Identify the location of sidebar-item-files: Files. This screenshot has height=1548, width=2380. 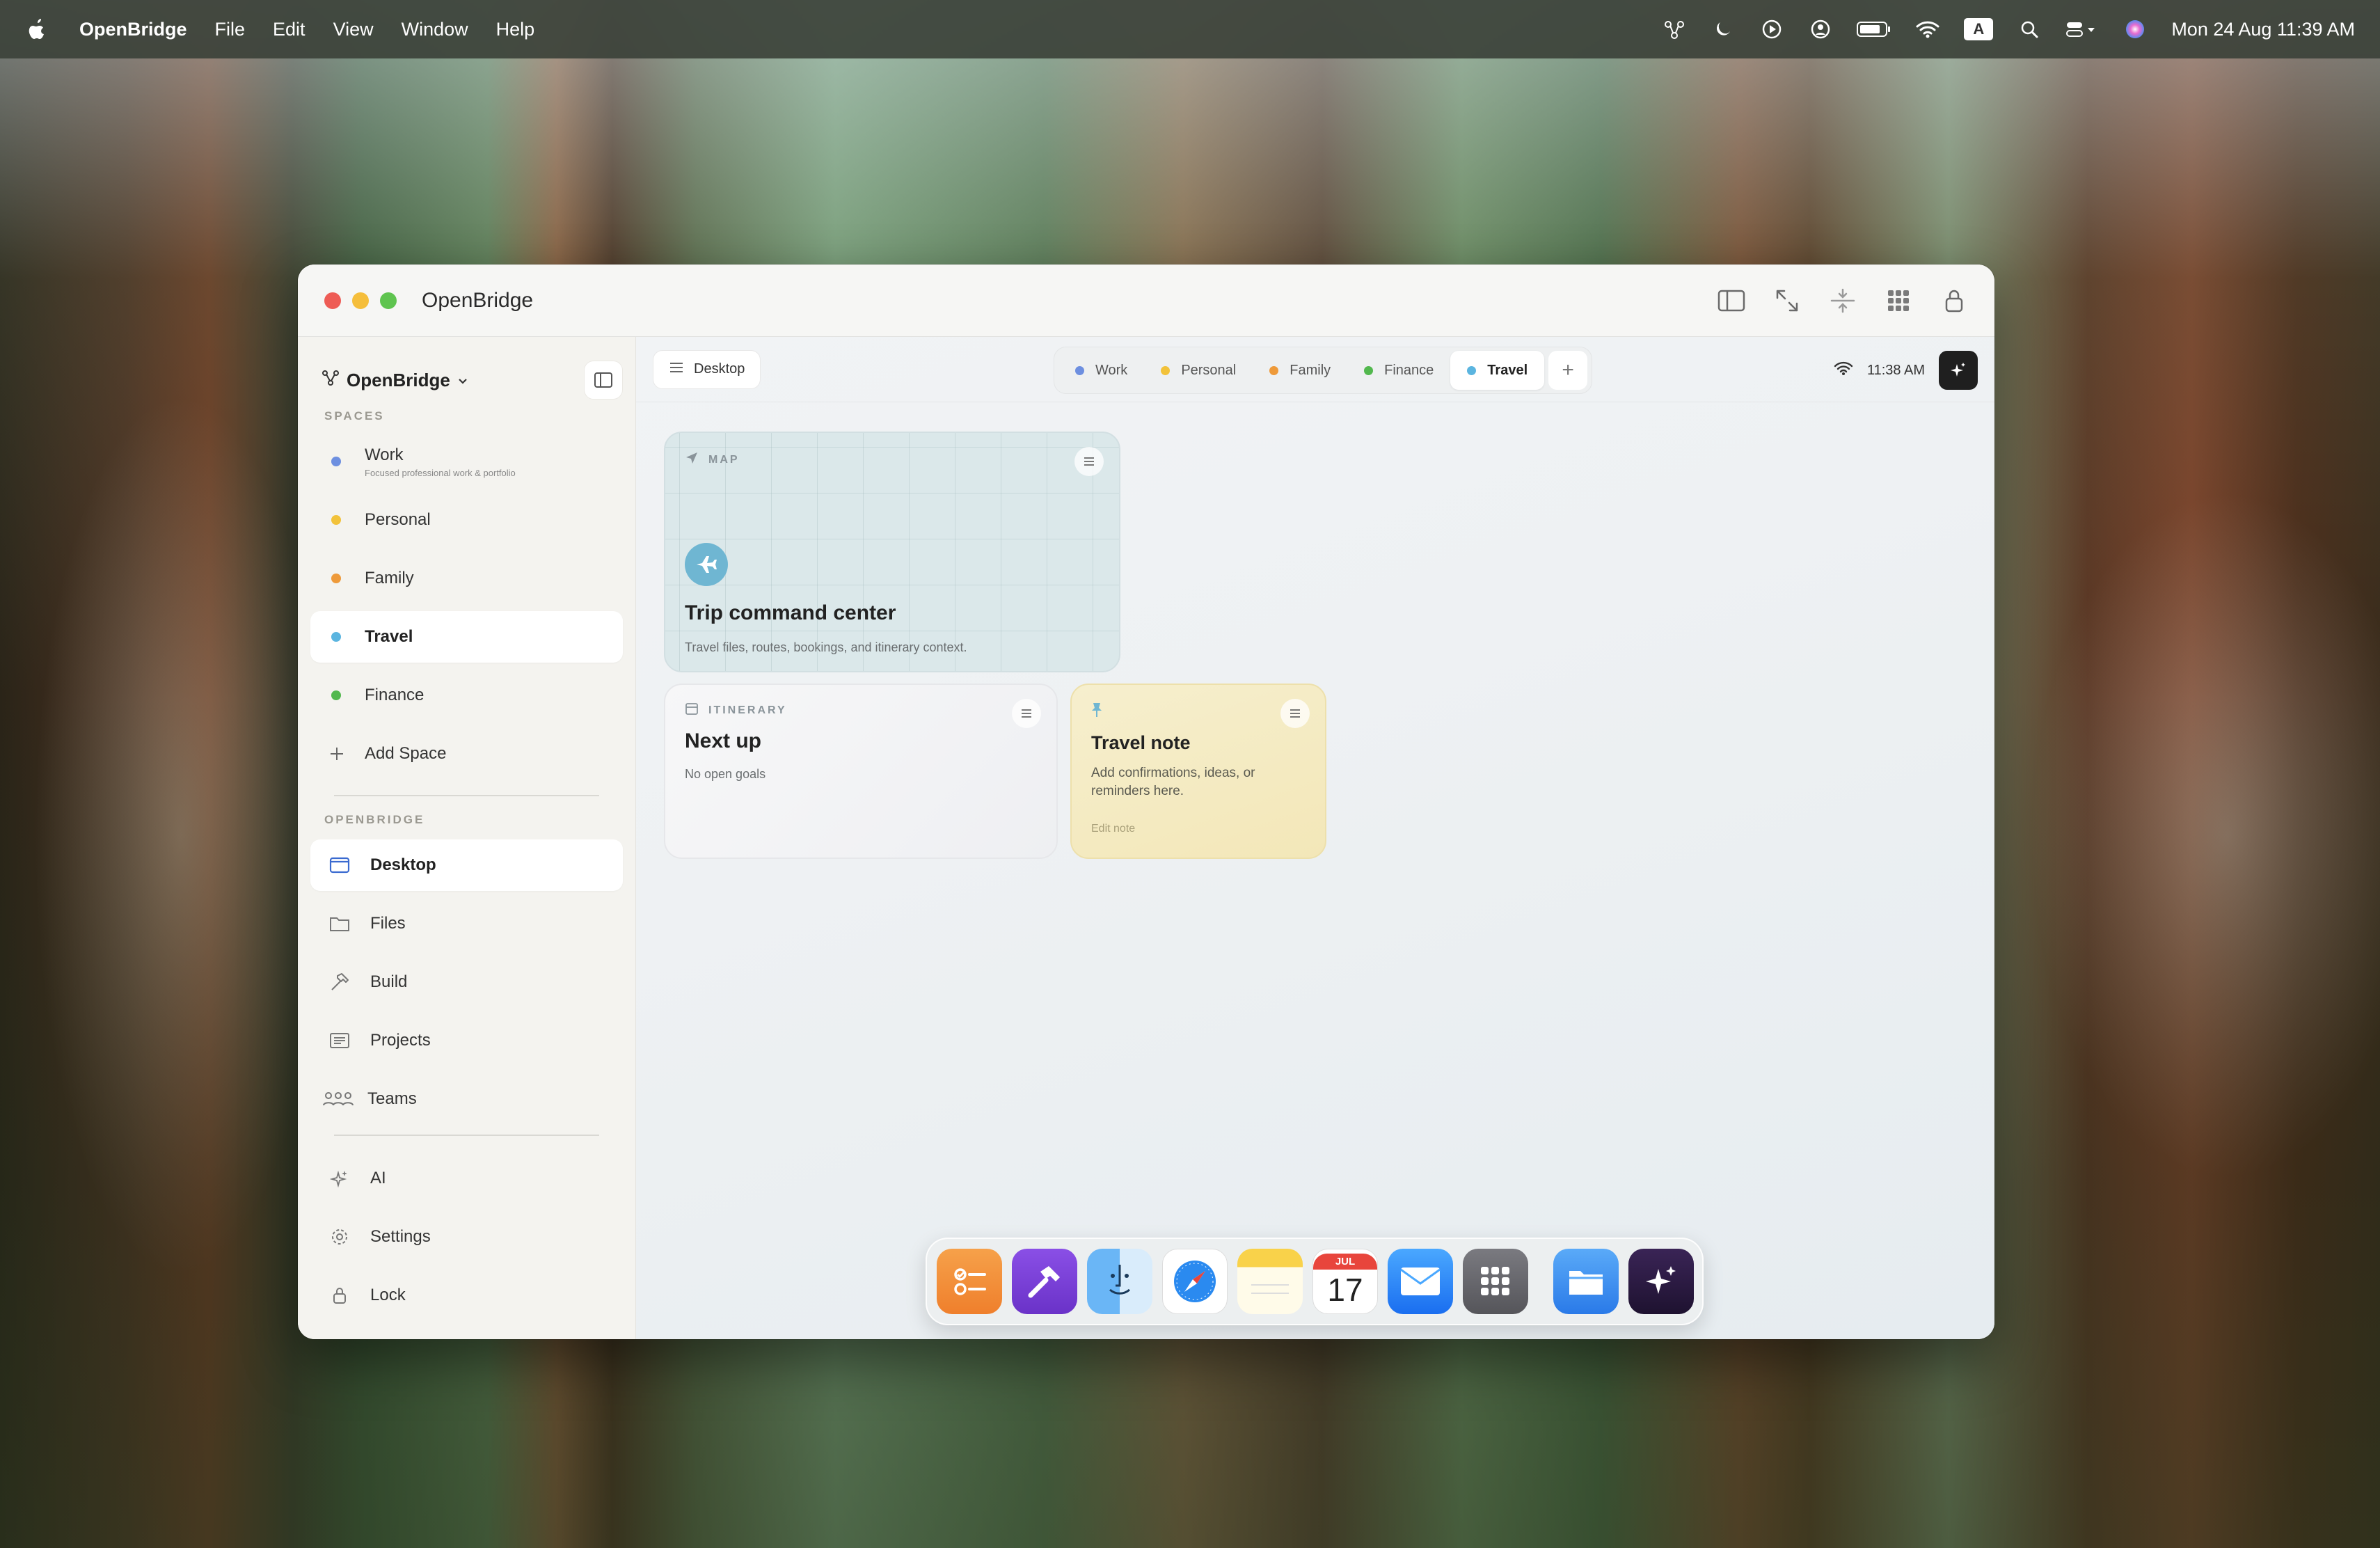
(466, 923).